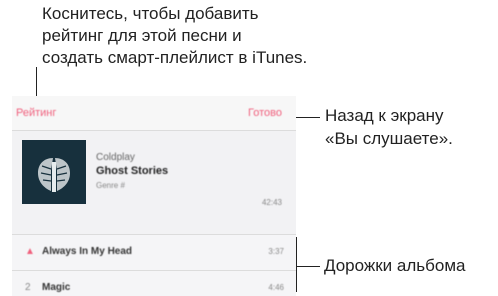 The width and height of the screenshot is (498, 296). I want to click on callout-rating-line3: создать смарт-плейлист в iTunes., so click(175, 57).